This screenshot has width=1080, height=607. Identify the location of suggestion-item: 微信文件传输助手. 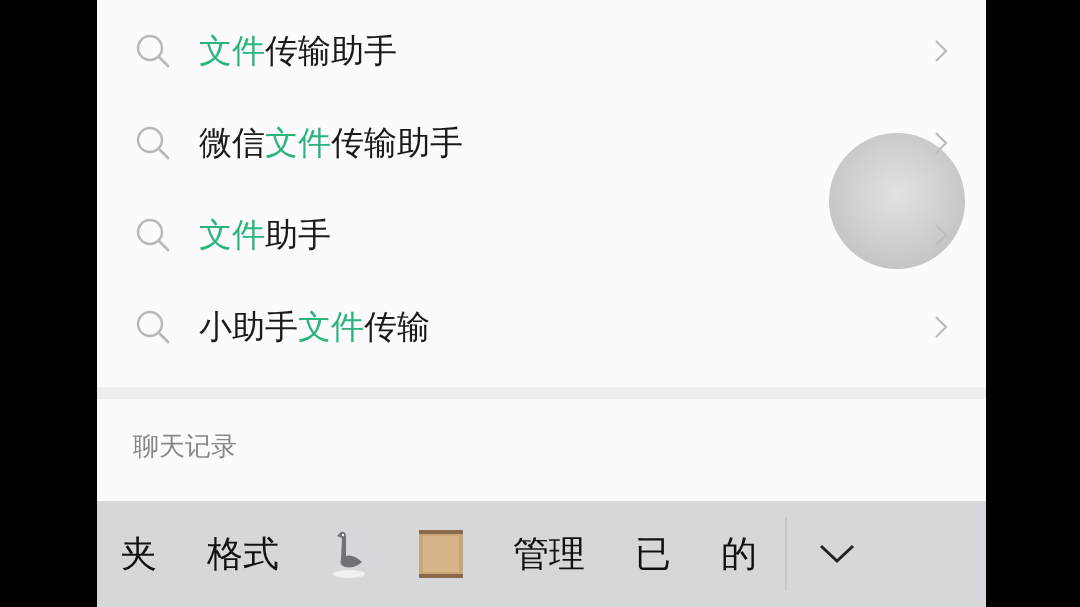
(541, 143).